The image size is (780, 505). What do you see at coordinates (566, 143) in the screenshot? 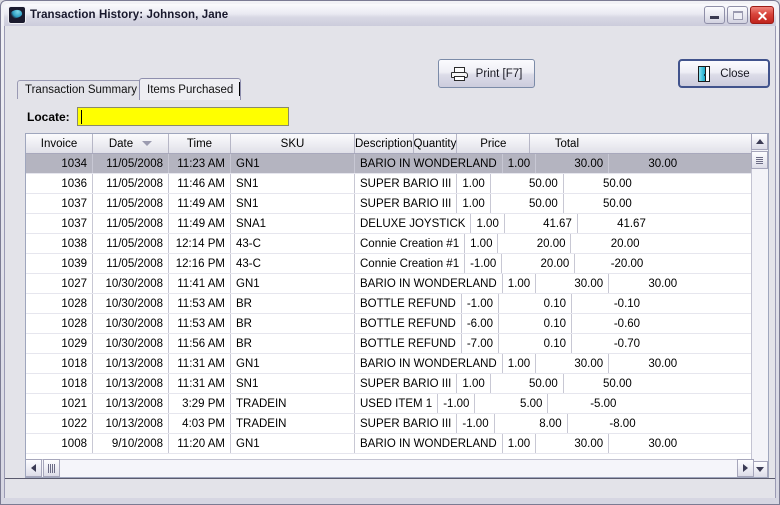
I see `grid-header-total: Total` at bounding box center [566, 143].